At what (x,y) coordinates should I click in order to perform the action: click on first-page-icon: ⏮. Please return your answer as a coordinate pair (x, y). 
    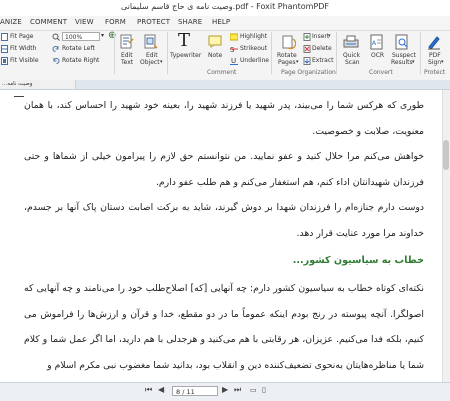
    Looking at the image, I should click on (148, 390).